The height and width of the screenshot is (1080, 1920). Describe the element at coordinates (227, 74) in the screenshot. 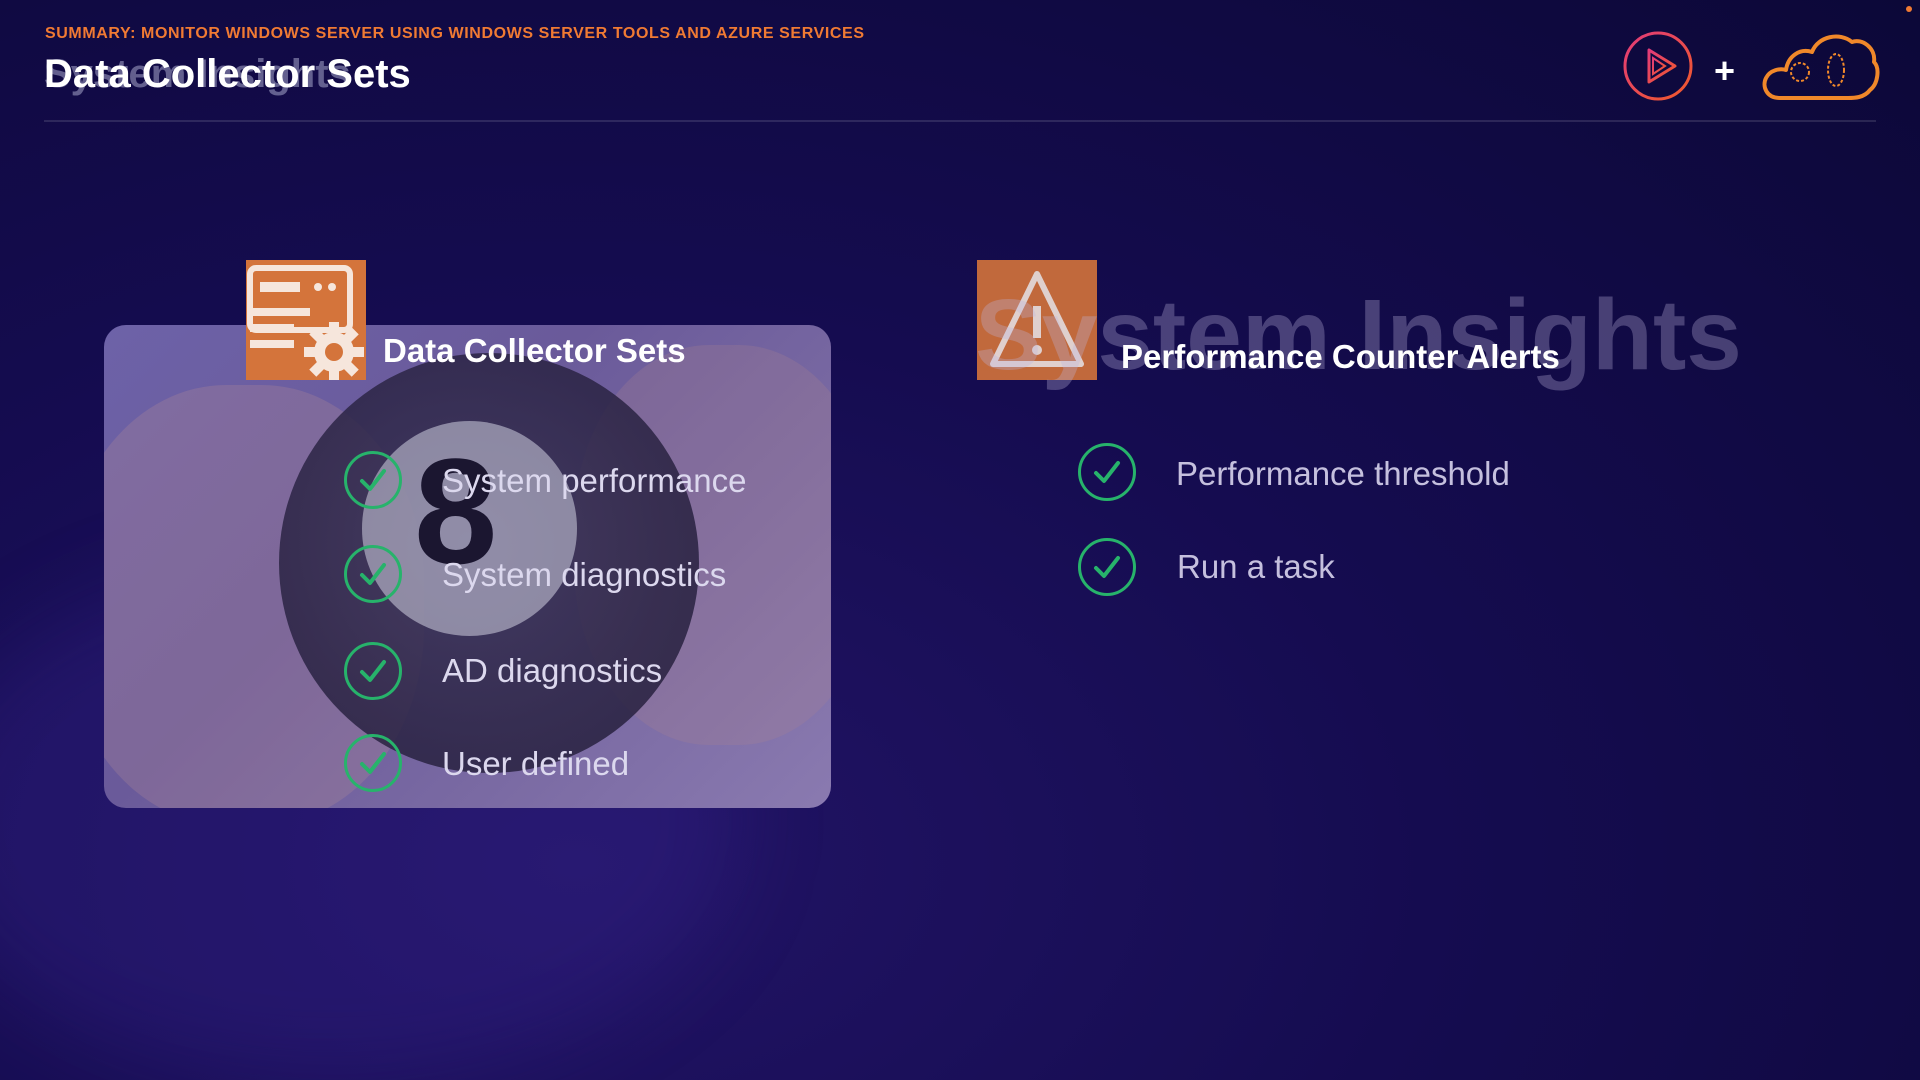

I see `page-title: Data Collector Sets` at that location.